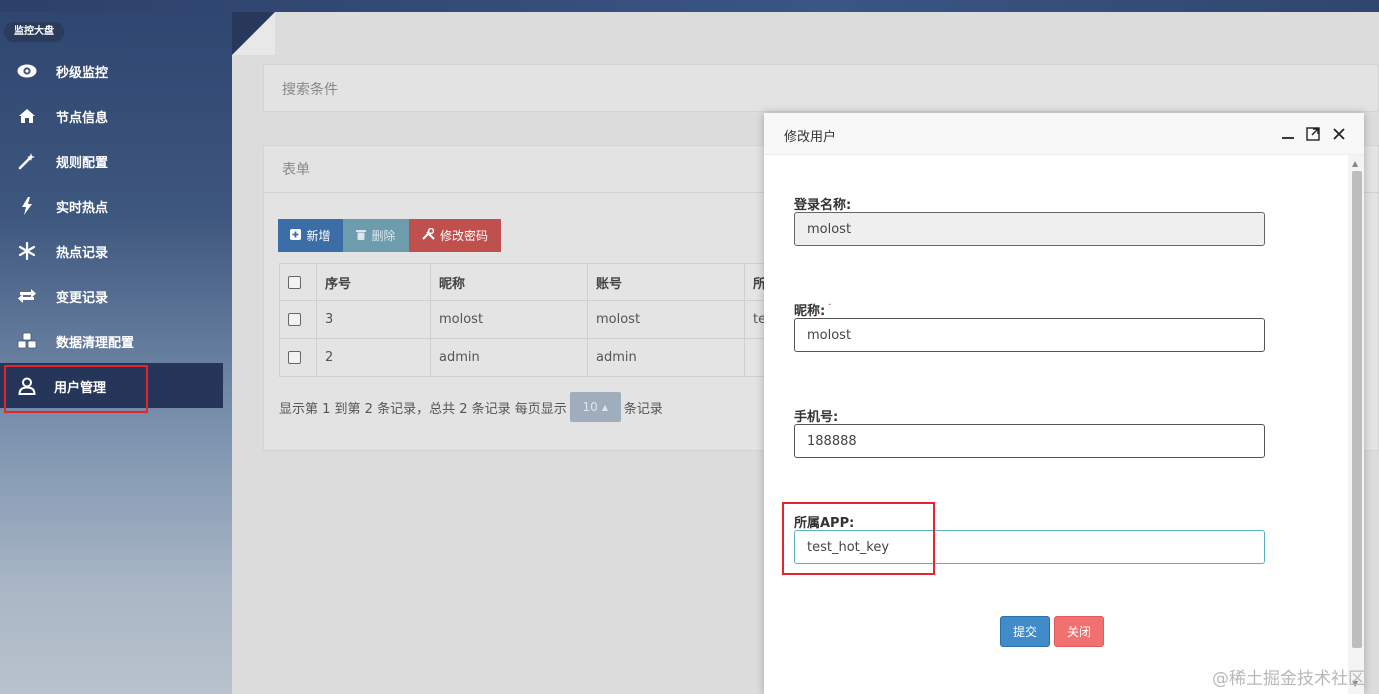 Image resolution: width=1379 pixels, height=694 pixels. I want to click on close-icon, so click(1339, 134).